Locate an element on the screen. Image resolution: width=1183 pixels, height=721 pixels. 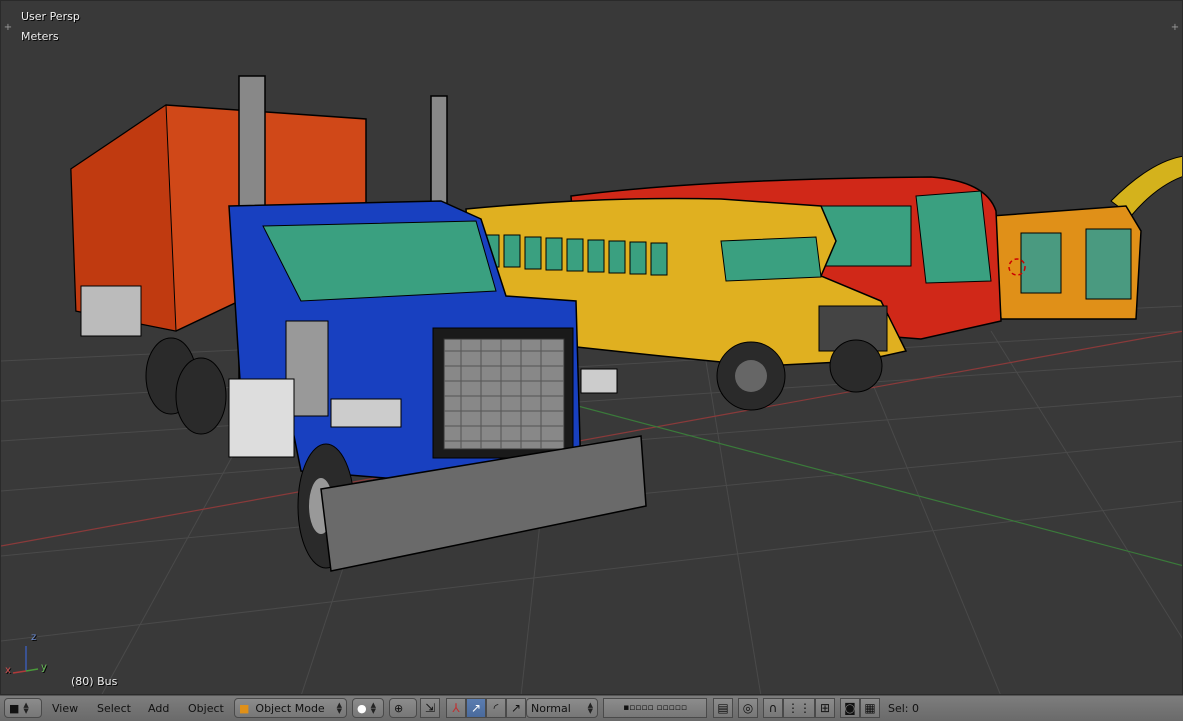
translate-manipulator-button: ⅄ is located at coordinates (456, 708).